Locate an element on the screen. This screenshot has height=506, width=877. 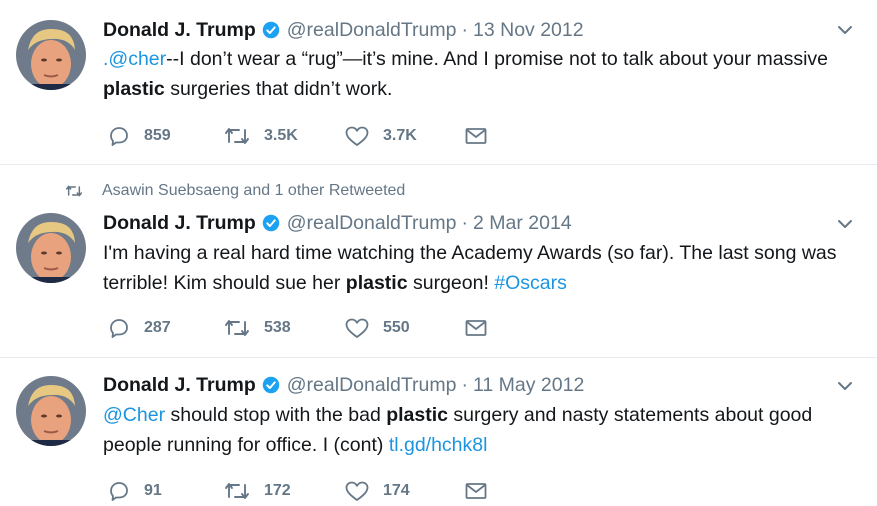
retweet-count: 172 is located at coordinates (277, 490).